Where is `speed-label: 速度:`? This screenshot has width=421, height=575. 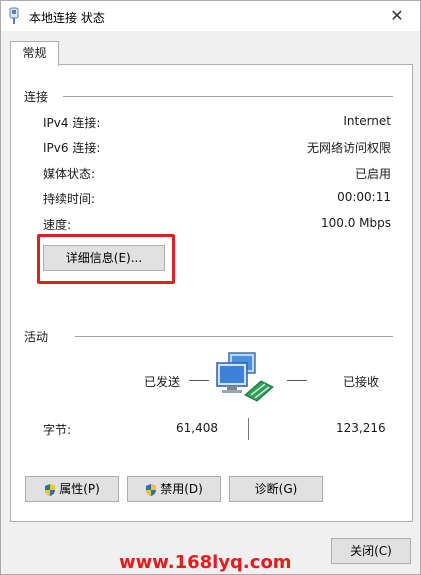 speed-label: 速度: is located at coordinates (57, 225).